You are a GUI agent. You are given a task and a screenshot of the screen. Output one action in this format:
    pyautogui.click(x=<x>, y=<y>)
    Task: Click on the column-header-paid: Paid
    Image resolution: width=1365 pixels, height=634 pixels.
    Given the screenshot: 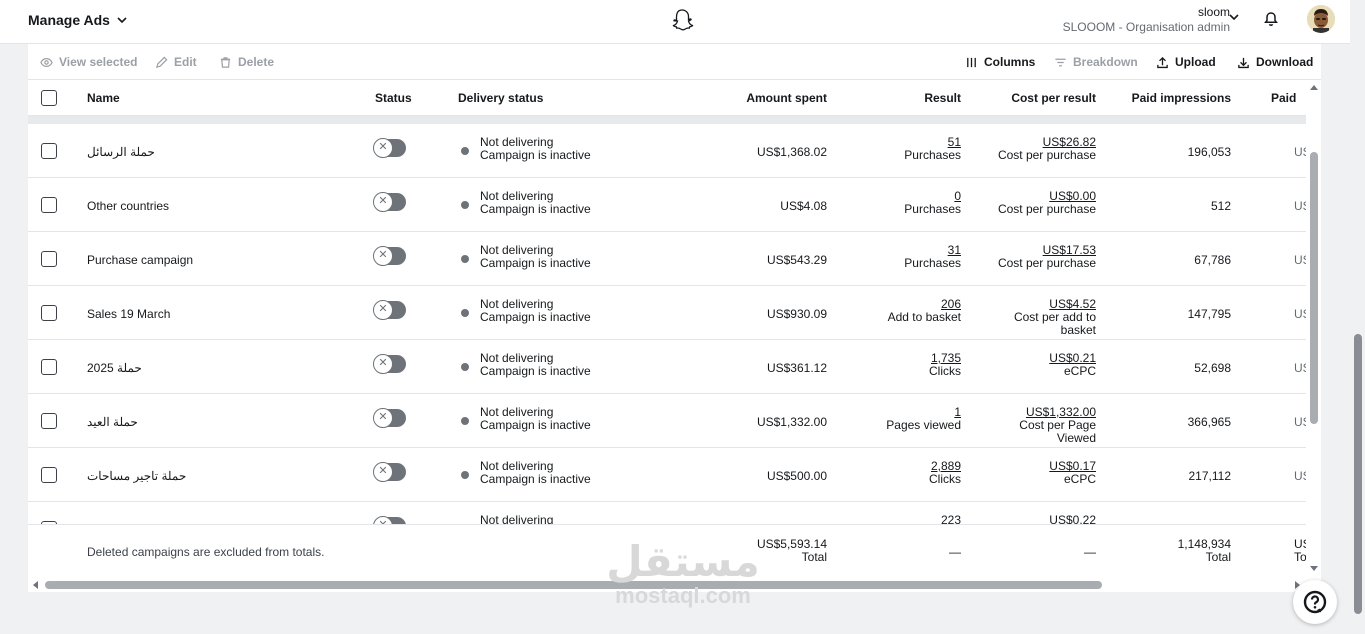 What is the action you would take?
    pyautogui.click(x=1283, y=98)
    